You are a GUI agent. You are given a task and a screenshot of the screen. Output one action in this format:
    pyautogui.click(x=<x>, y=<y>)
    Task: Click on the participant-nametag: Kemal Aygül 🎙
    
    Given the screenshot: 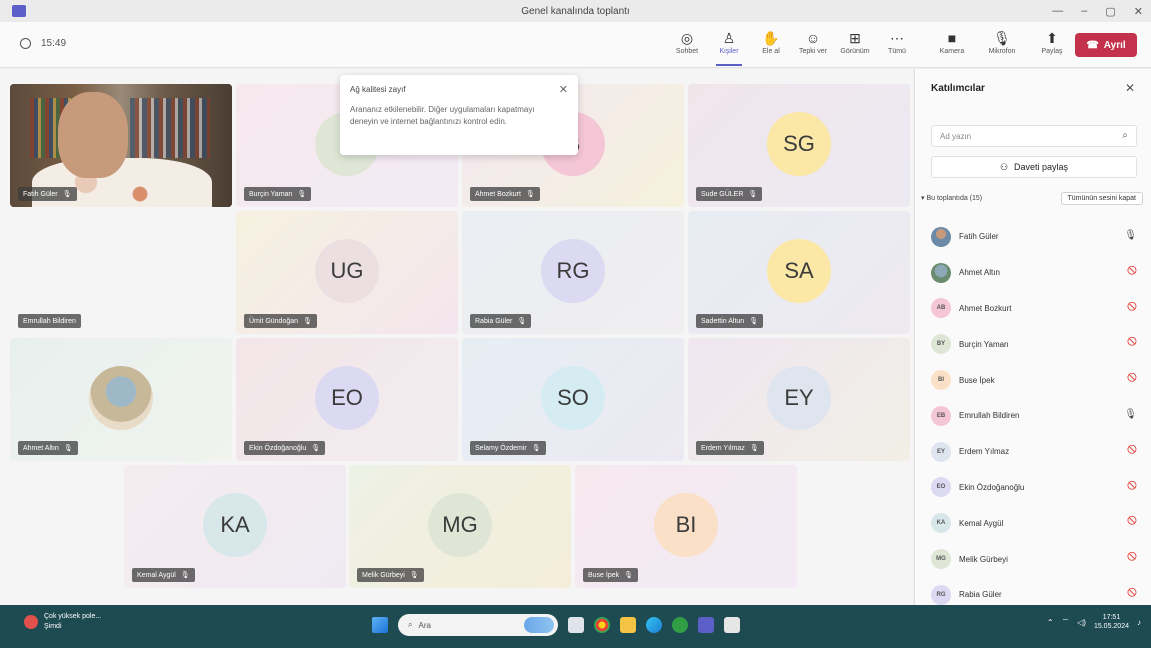 What is the action you would take?
    pyautogui.click(x=163, y=575)
    